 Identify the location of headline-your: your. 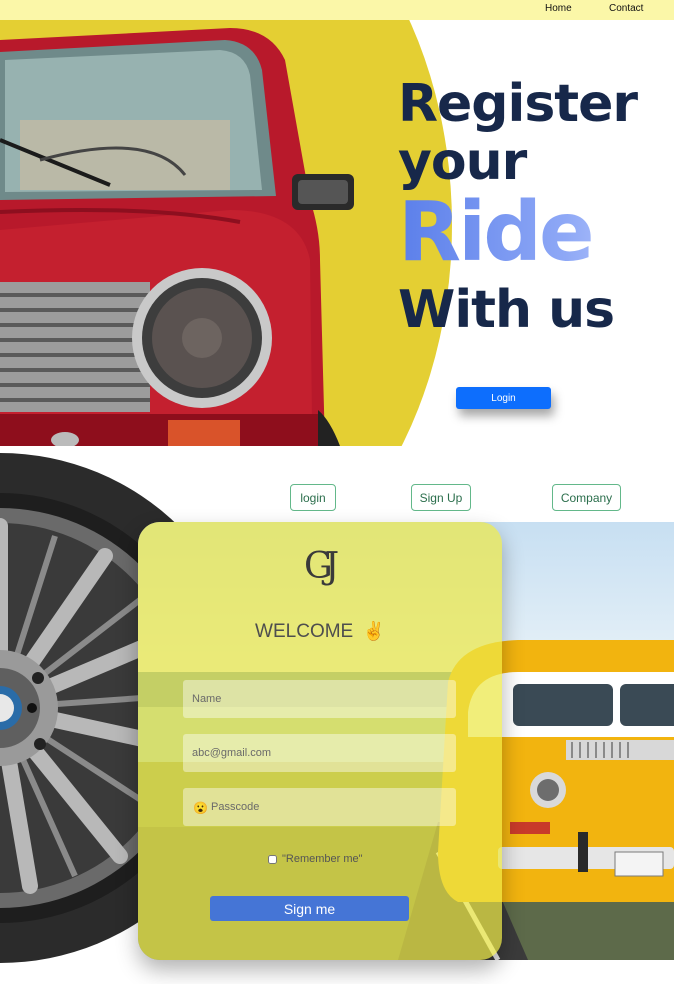
(462, 162).